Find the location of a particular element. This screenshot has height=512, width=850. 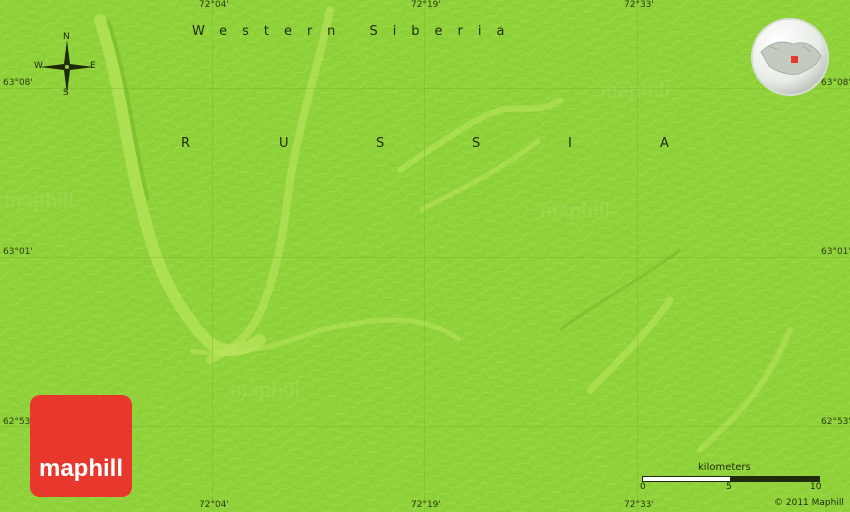

scale-bar: kilometers 0 5 10 is located at coordinates (730, 477).